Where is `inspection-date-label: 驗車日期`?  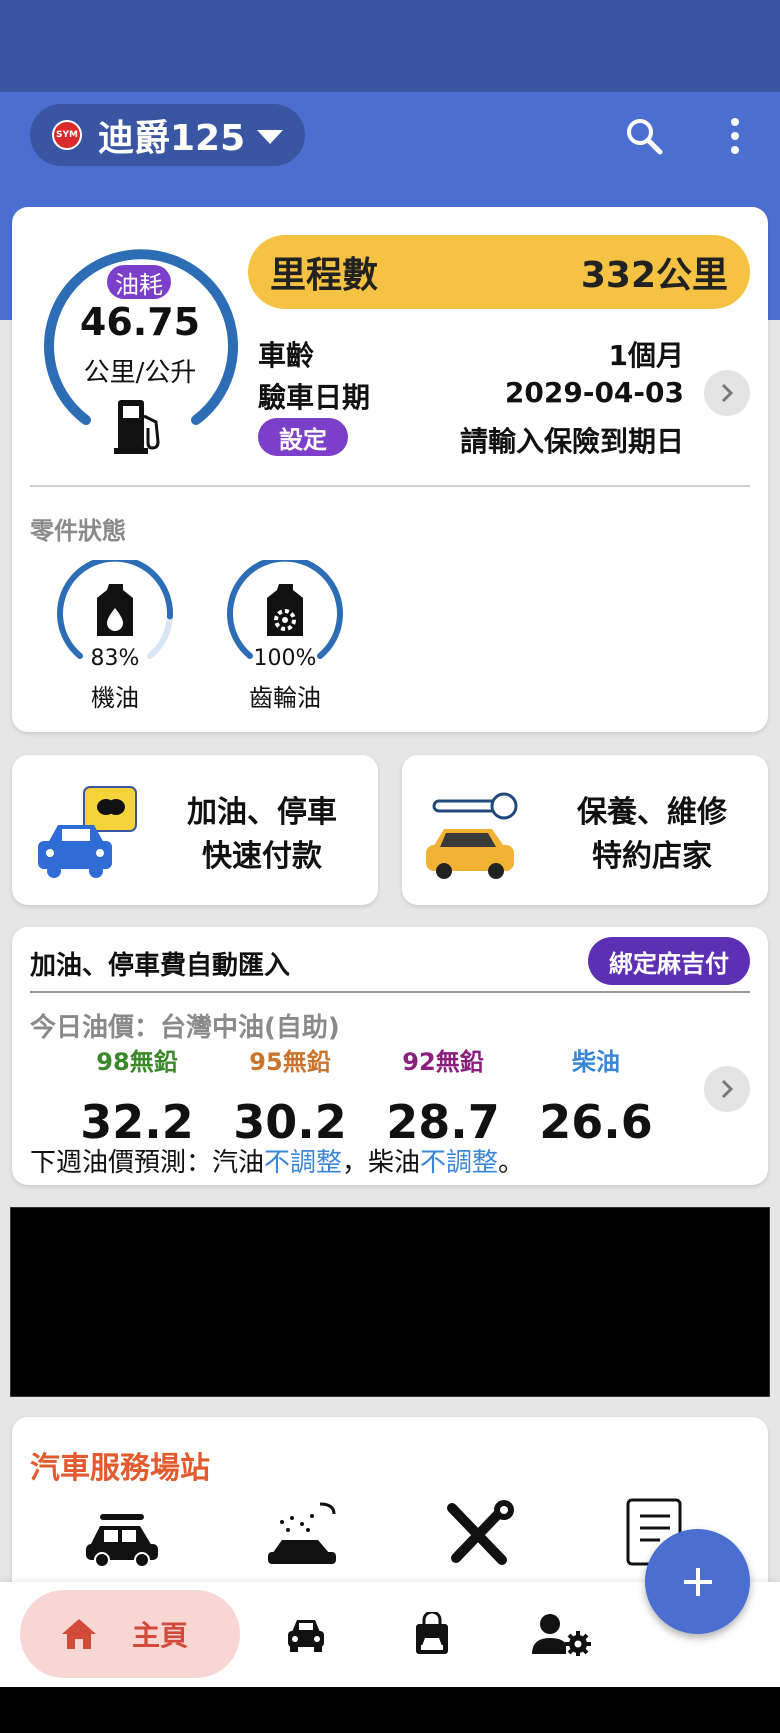 inspection-date-label: 驗車日期 is located at coordinates (314, 397).